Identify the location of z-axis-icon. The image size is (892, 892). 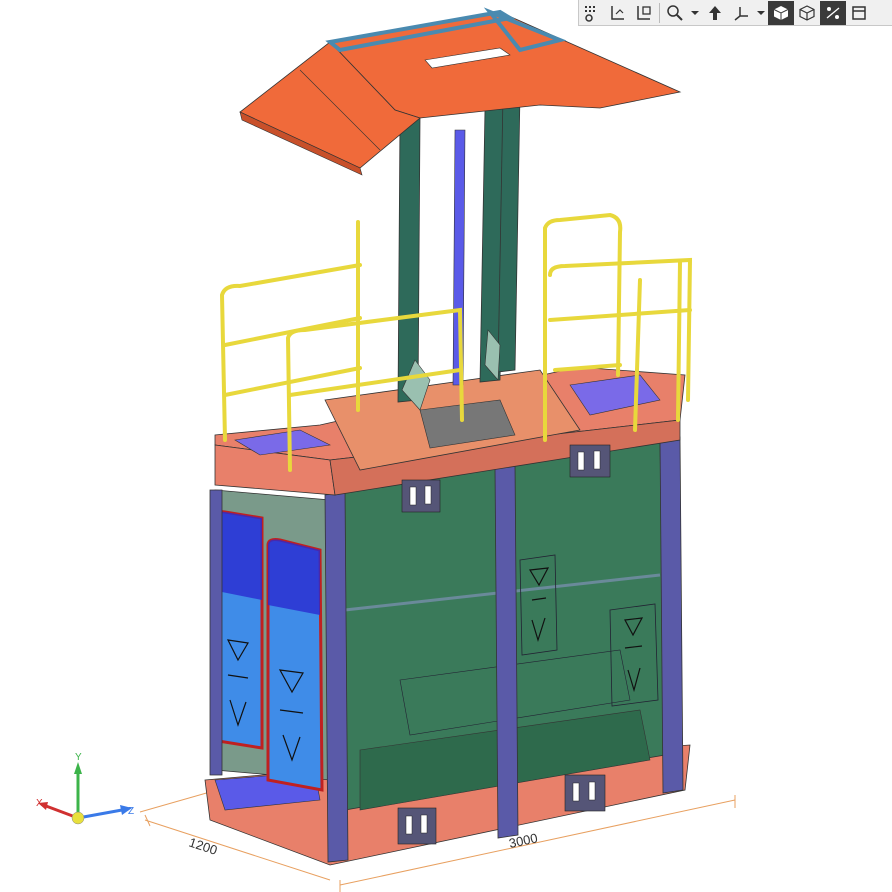
(100, 814).